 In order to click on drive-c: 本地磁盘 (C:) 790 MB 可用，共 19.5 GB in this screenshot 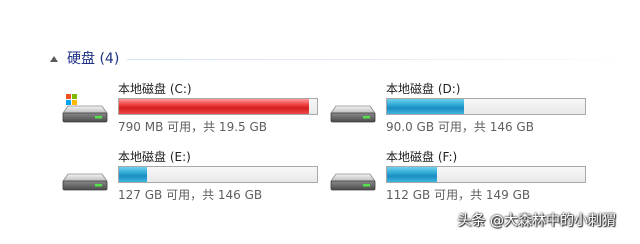, I will do `click(192, 110)`.